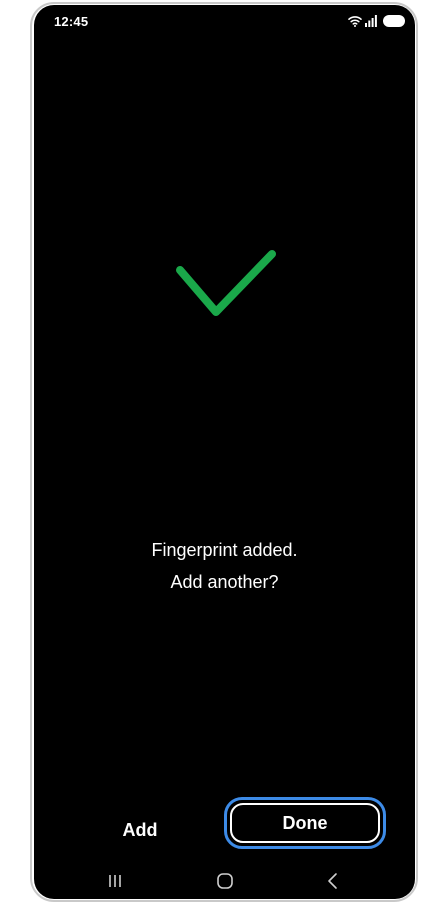  I want to click on home-icon, so click(225, 881).